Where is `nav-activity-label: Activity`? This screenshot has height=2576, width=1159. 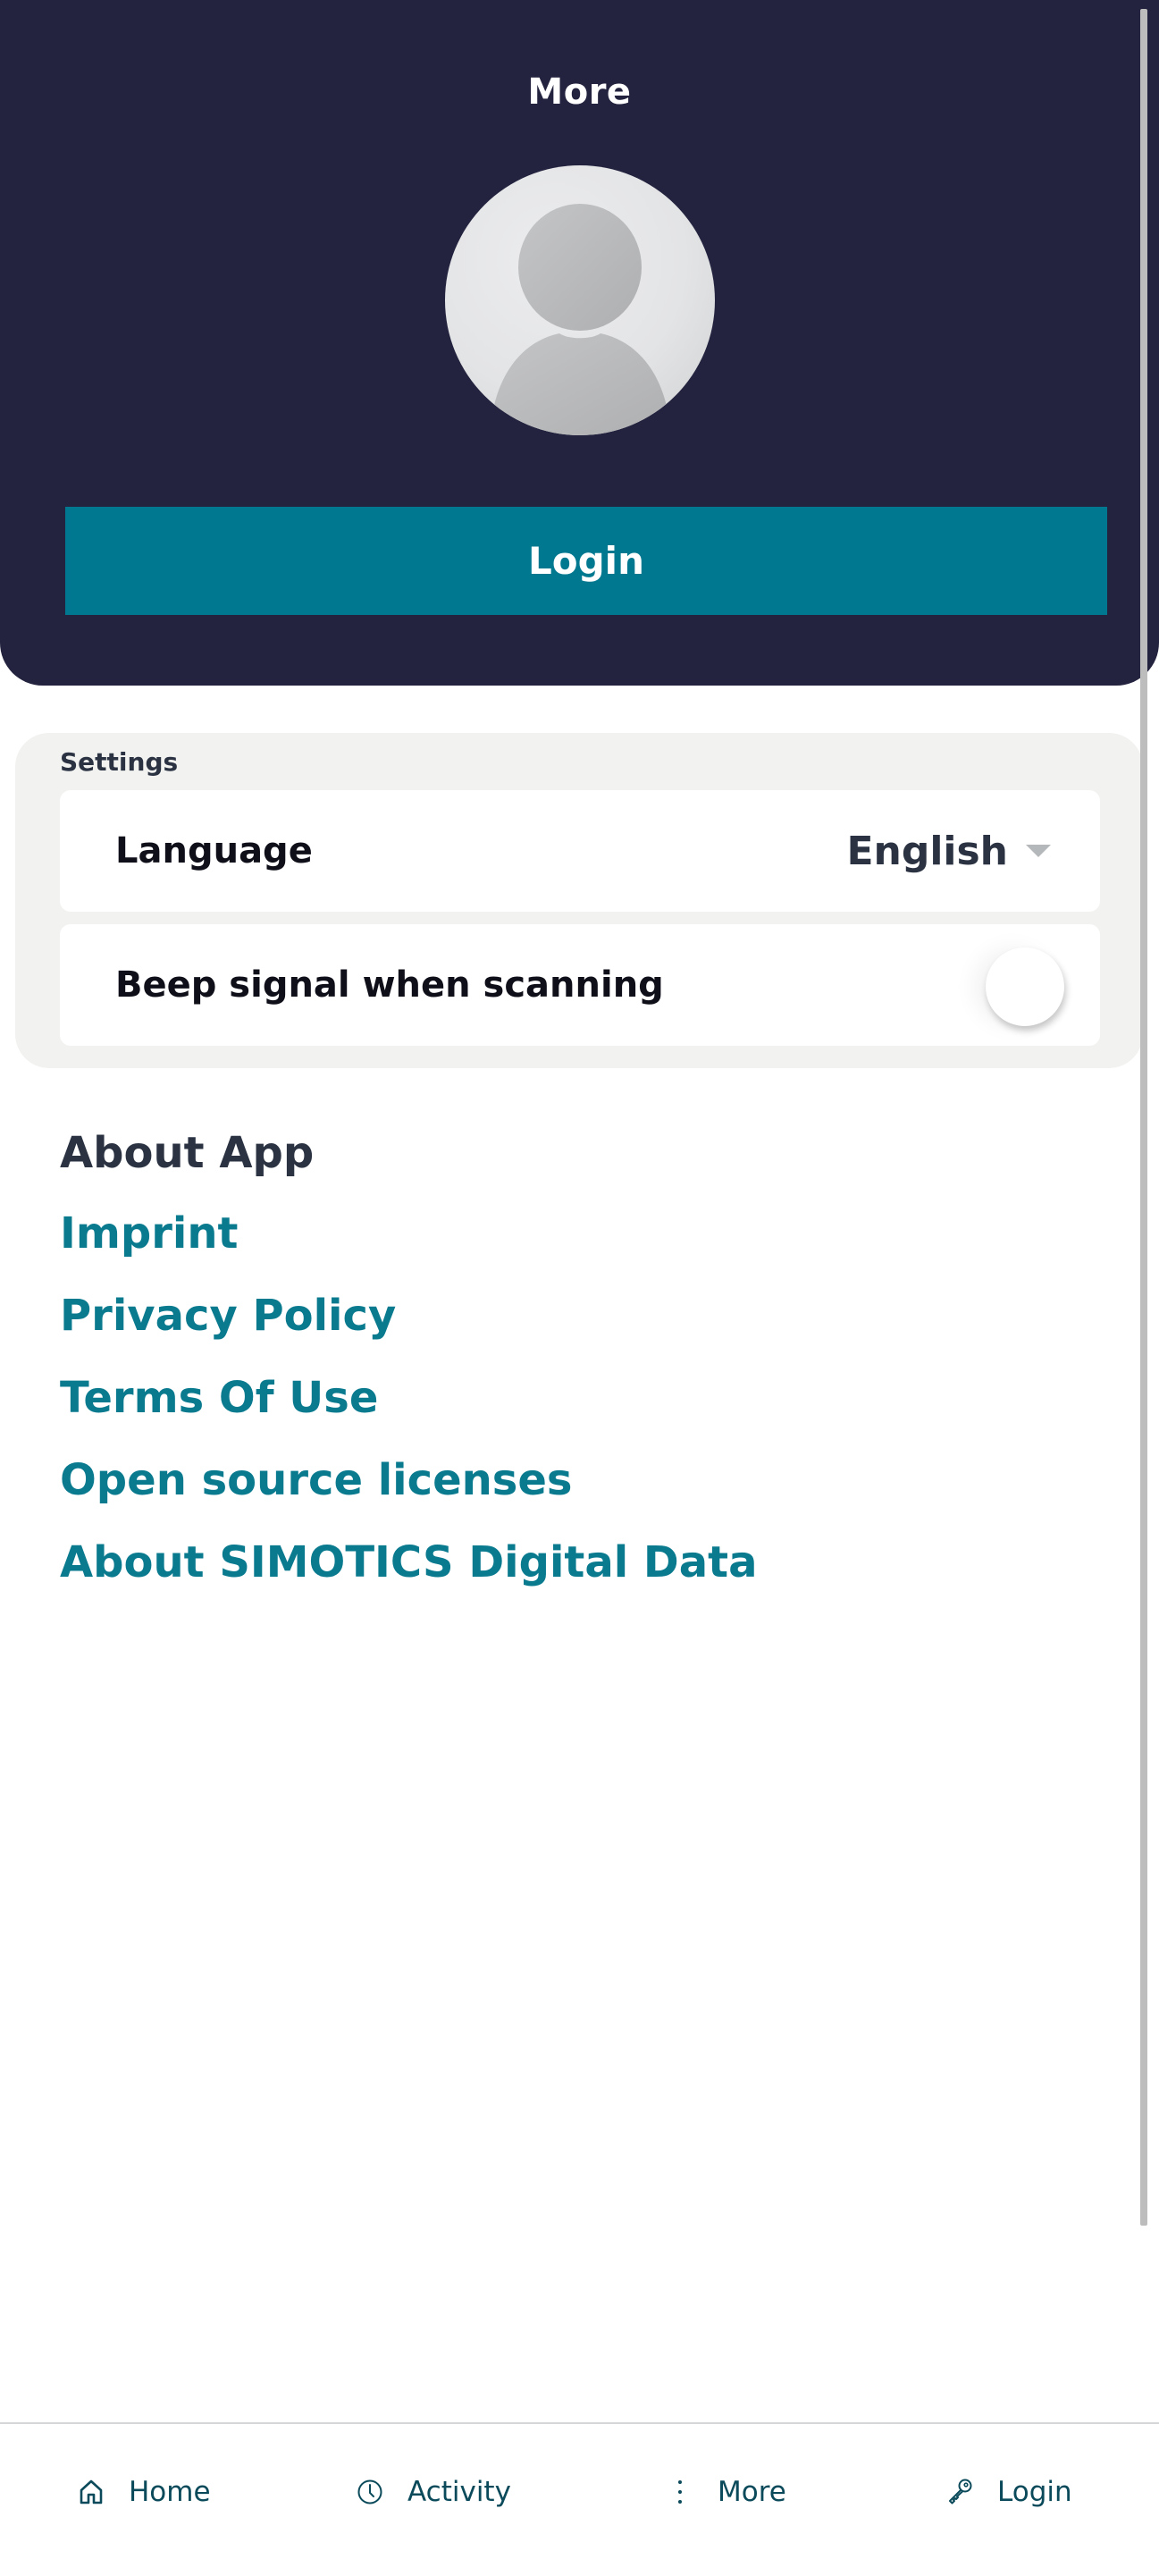 nav-activity-label: Activity is located at coordinates (459, 2492).